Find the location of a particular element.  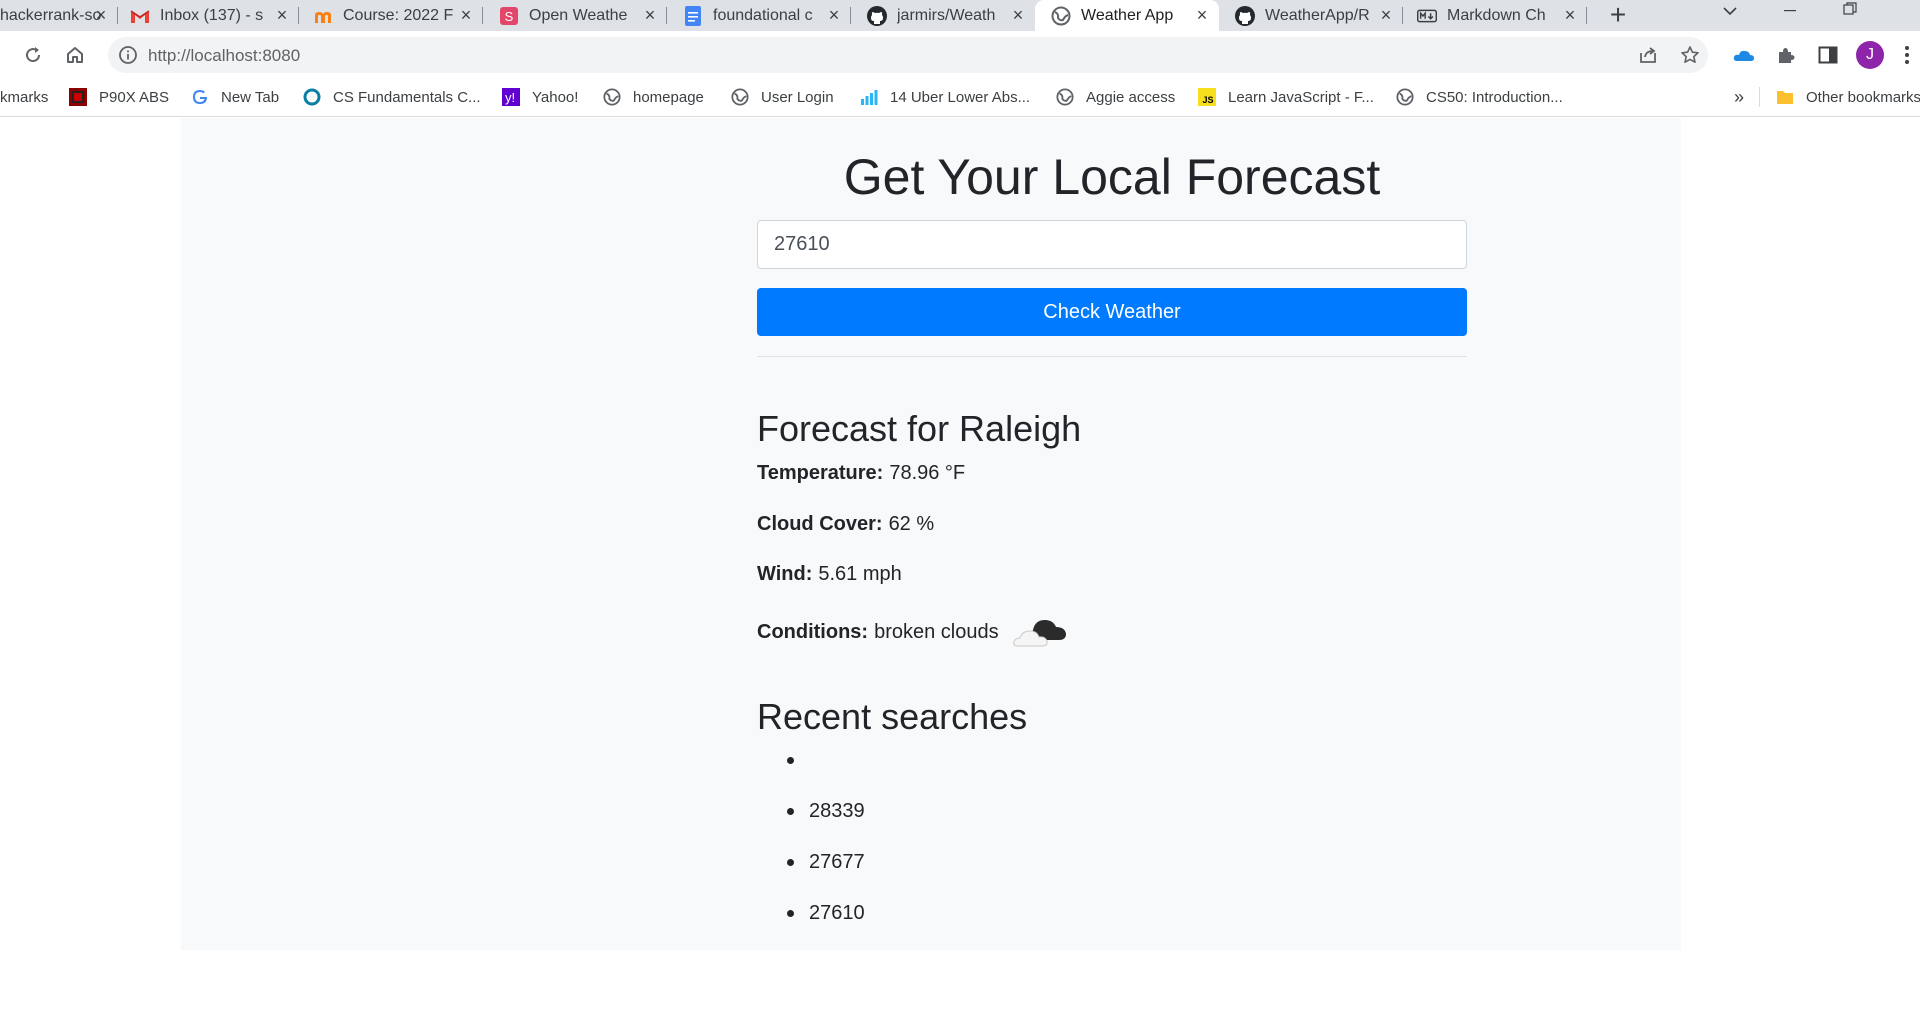

address-bar: http://localhost:8080 is located at coordinates (908, 55).